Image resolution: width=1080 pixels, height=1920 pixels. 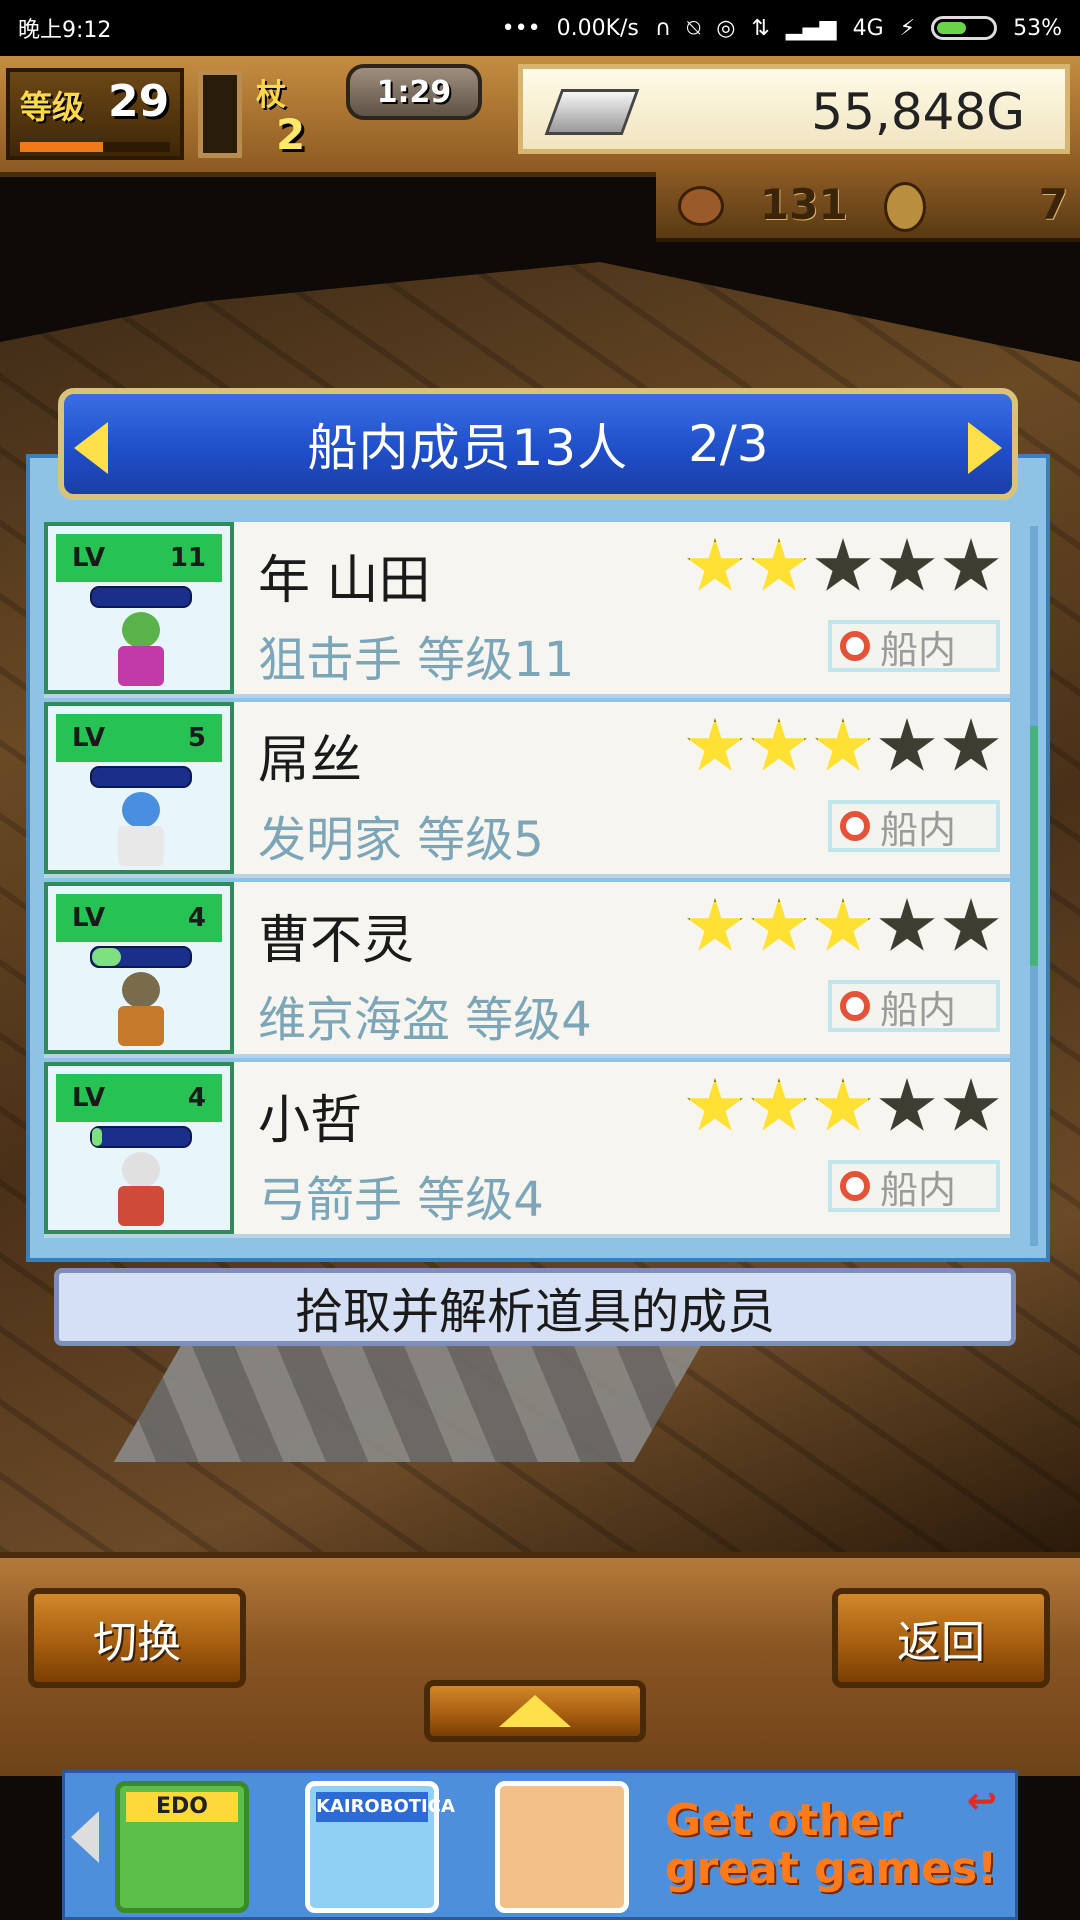 I want to click on lv-value: 5, so click(x=196, y=738).